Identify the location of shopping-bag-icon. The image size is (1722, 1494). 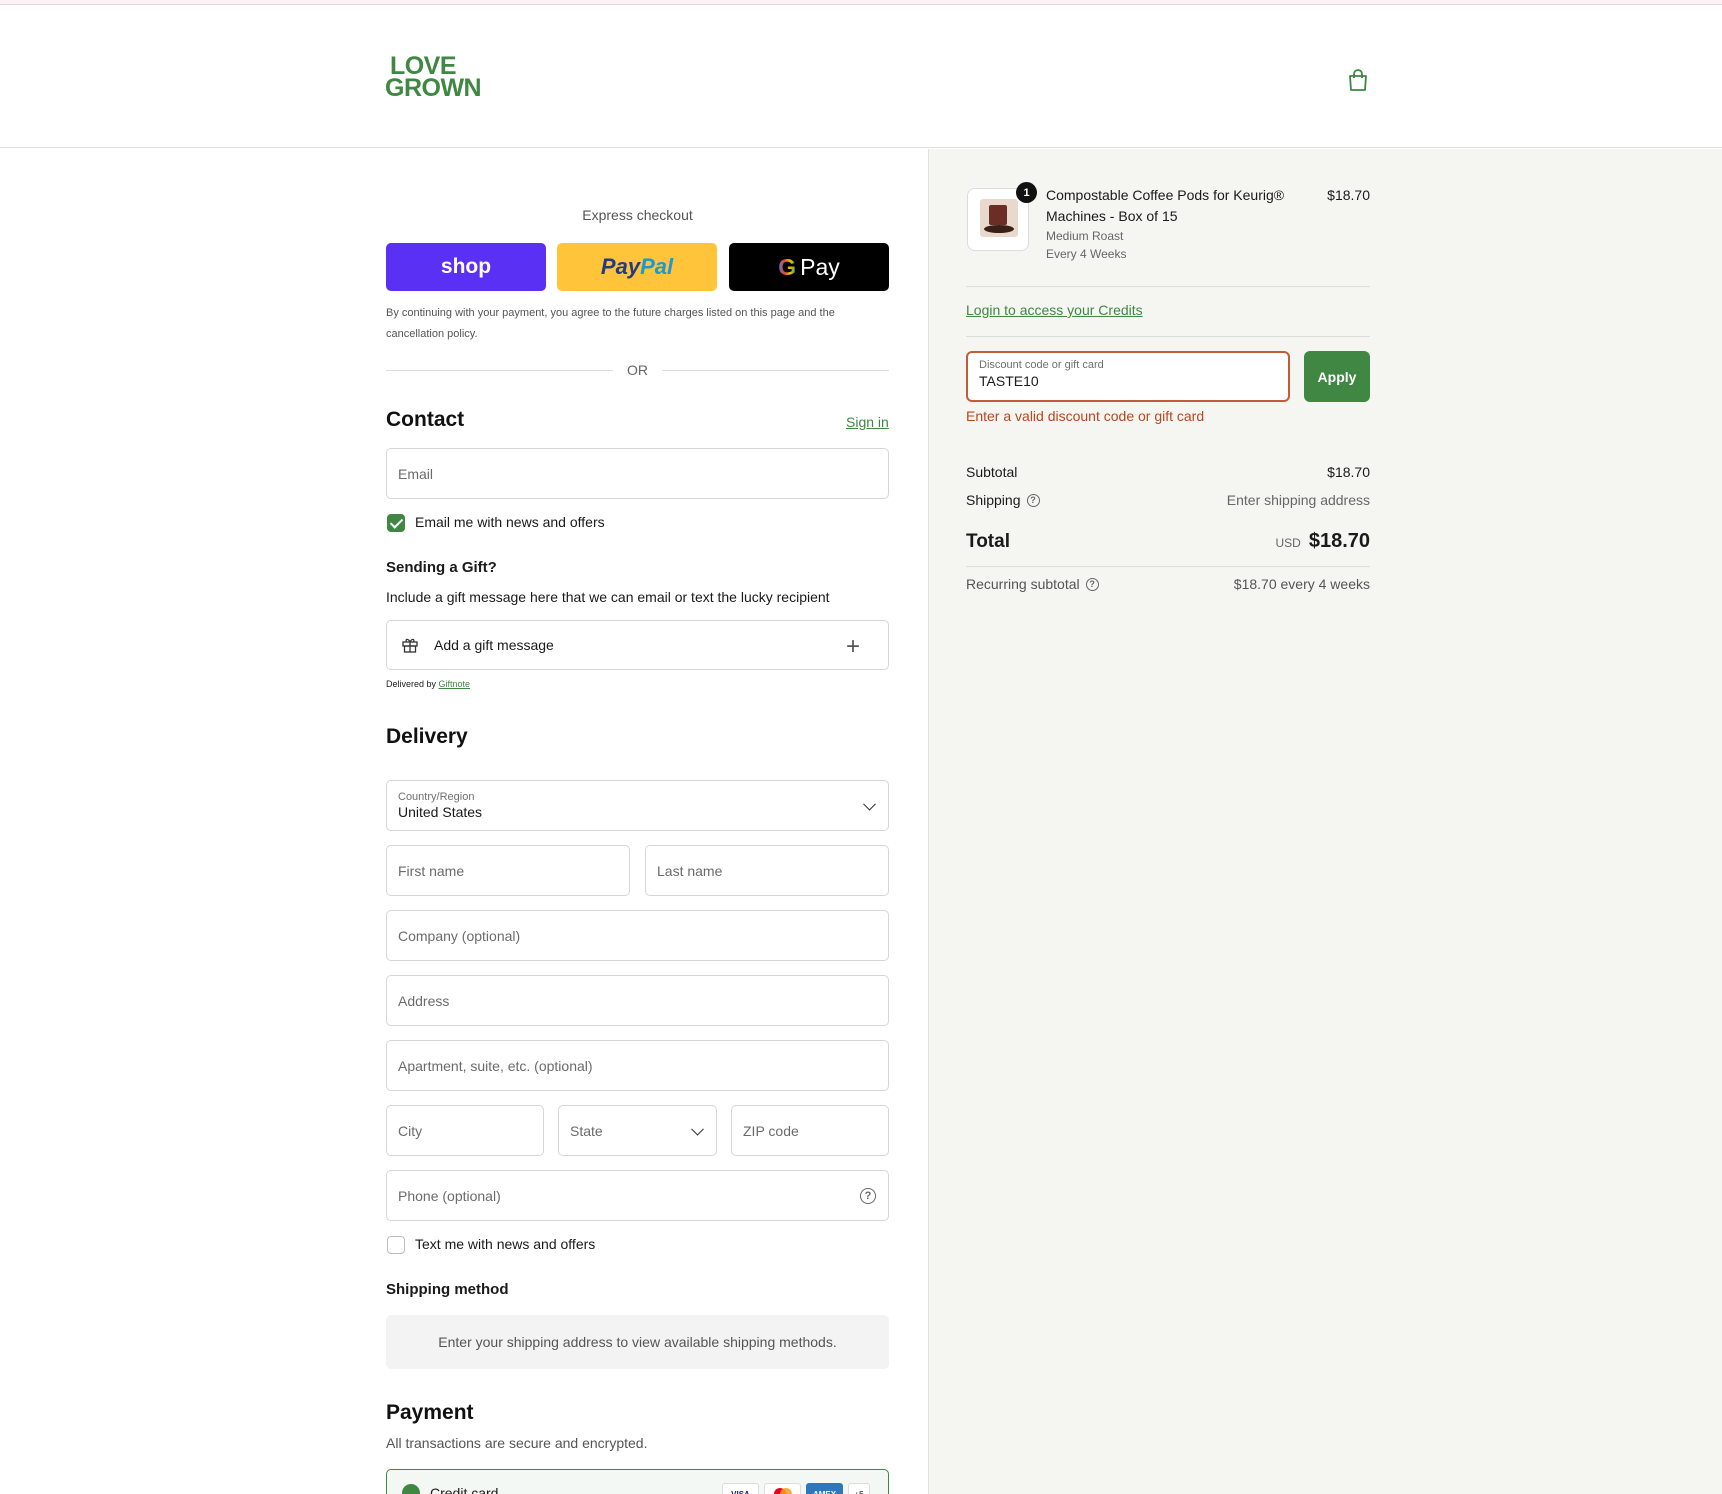
(1358, 81).